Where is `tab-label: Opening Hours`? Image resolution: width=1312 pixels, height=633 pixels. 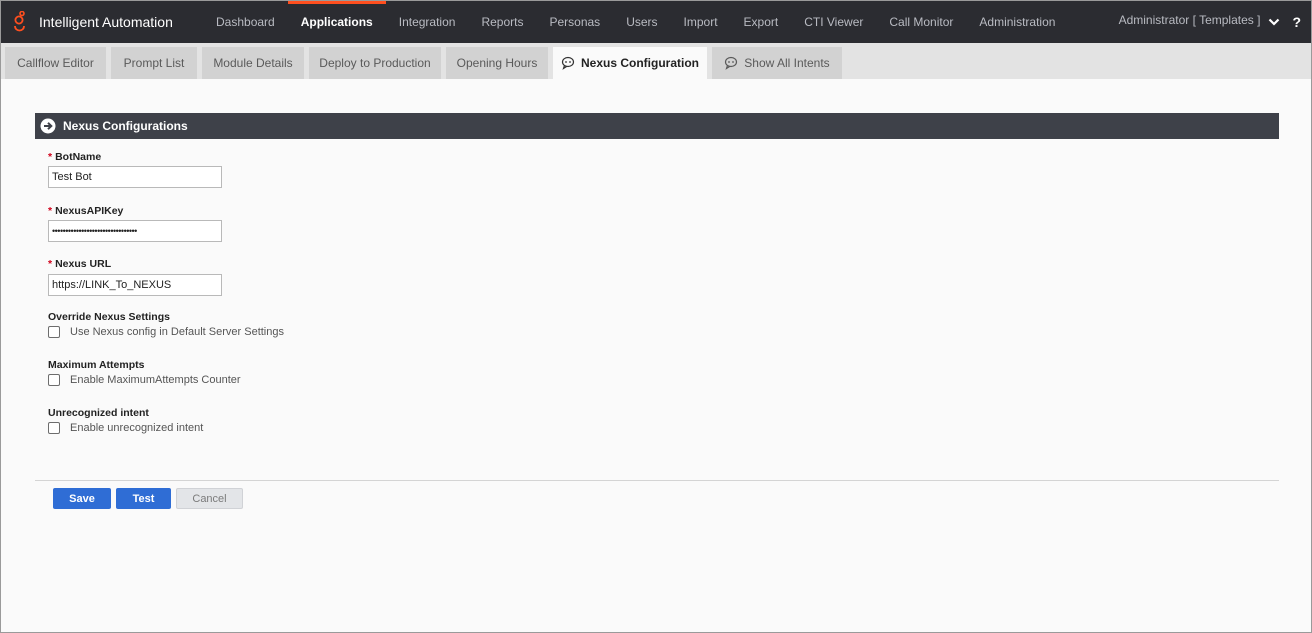
tab-label: Opening Hours is located at coordinates (497, 63).